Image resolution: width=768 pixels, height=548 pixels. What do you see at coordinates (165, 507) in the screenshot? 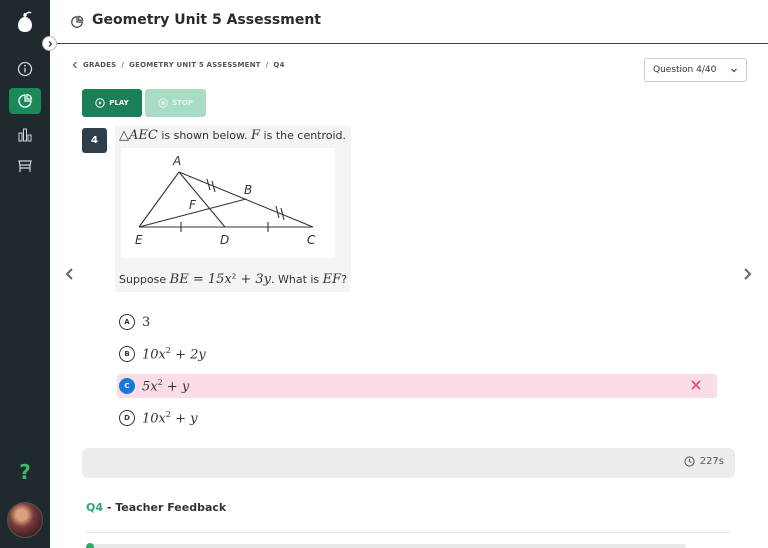
I see `feedback-title: - Teacher Feedback` at bounding box center [165, 507].